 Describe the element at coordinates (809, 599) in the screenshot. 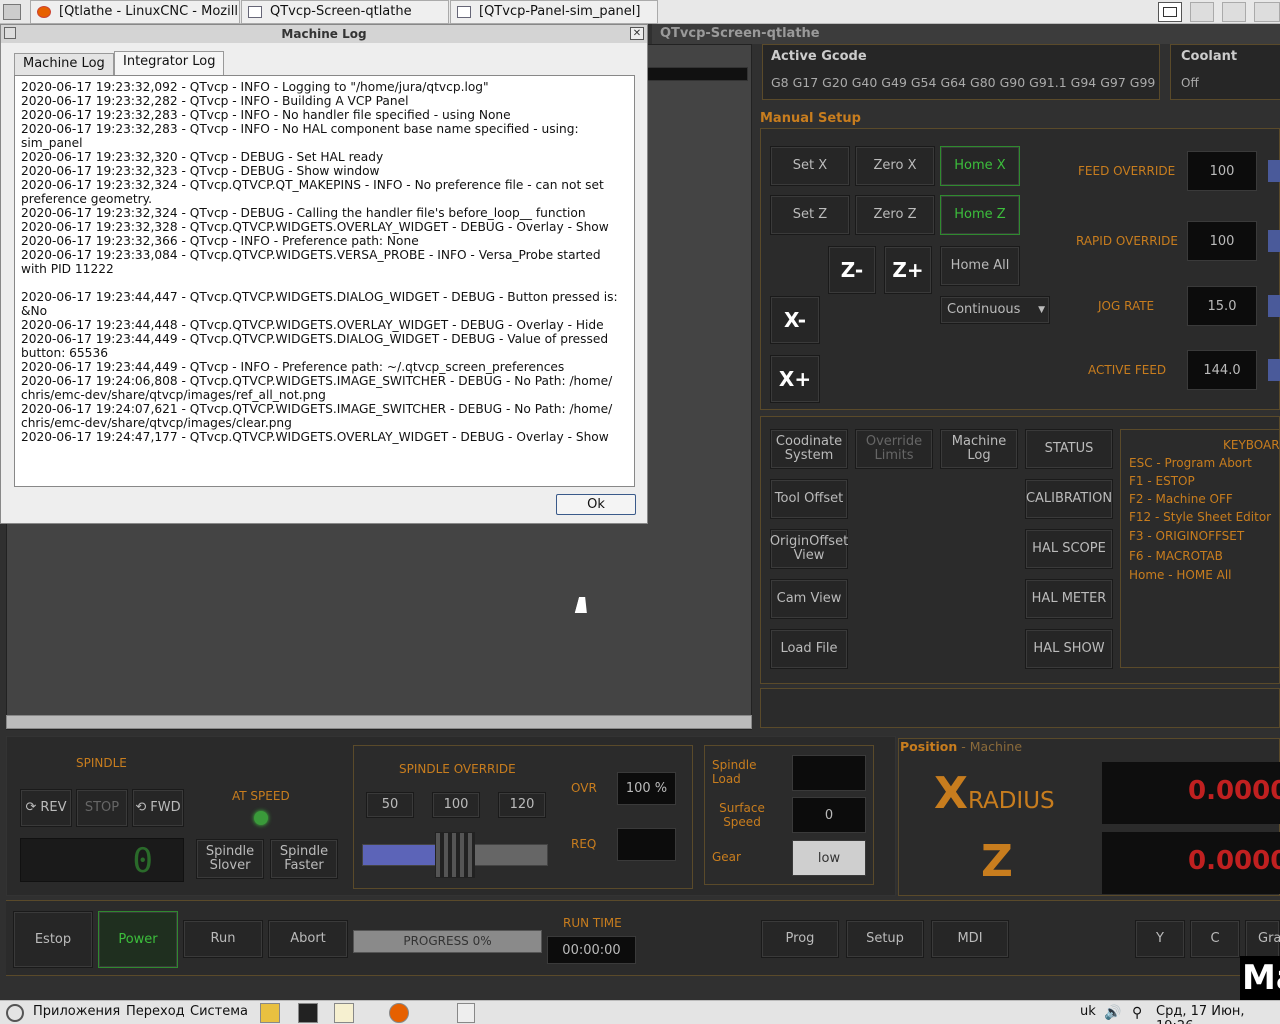

I see `cam-view-button: Cam View` at that location.